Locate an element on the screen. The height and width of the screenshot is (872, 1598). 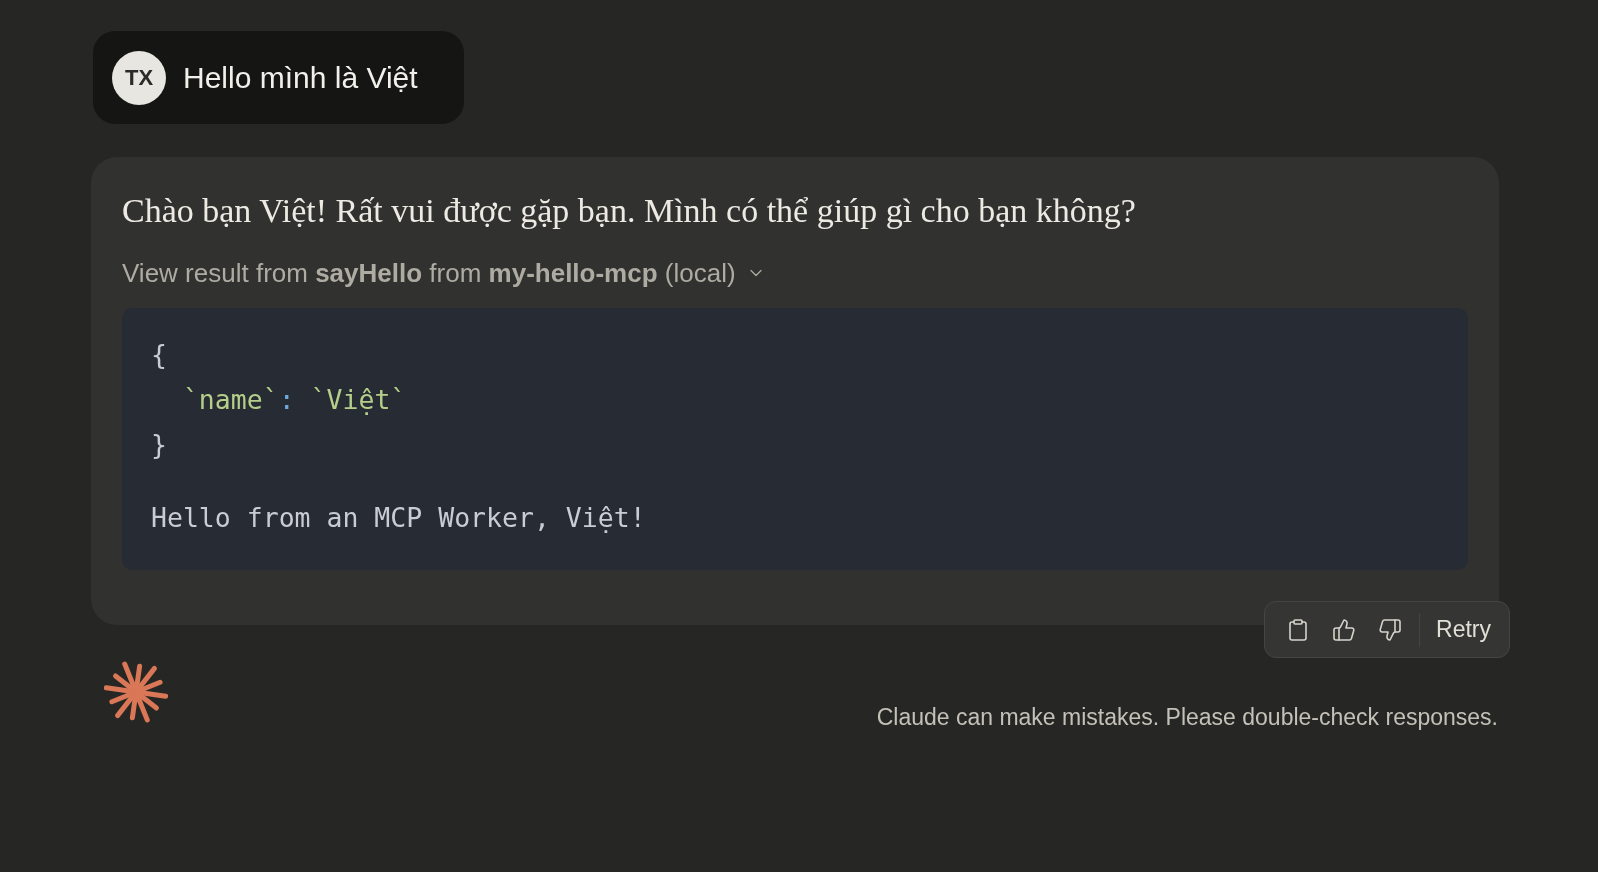
code-text: `Việt` is located at coordinates (358, 400).